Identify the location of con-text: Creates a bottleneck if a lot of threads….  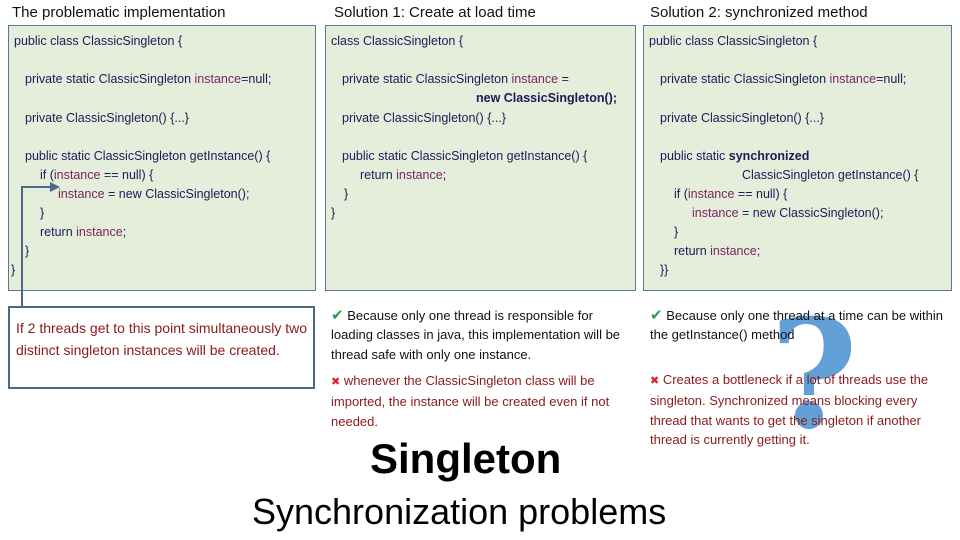
(789, 409).